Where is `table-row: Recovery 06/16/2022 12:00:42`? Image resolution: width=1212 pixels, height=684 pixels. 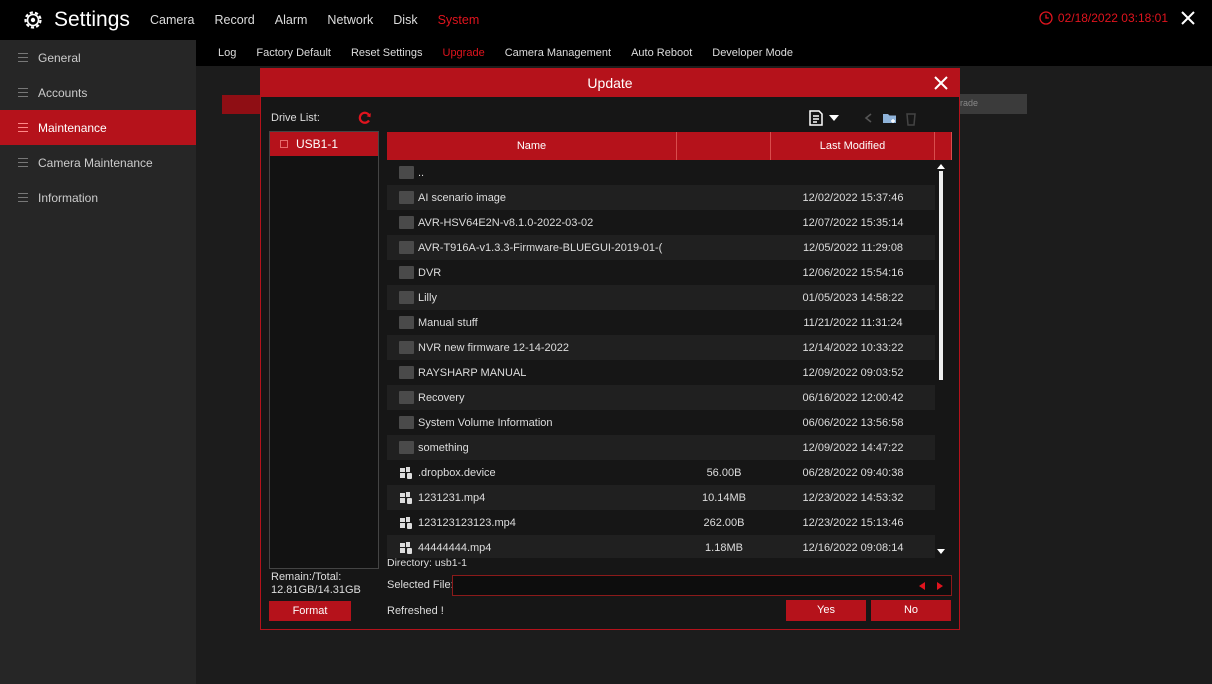
table-row: Recovery 06/16/2022 12:00:42 is located at coordinates (661, 397).